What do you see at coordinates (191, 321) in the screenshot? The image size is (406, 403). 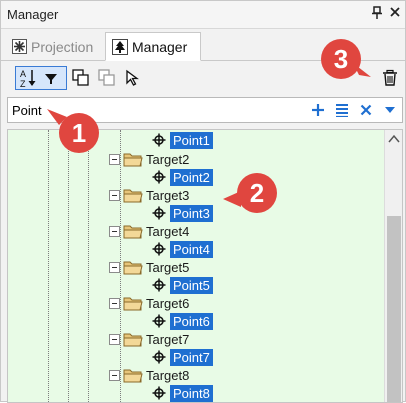 I see `point-label: Point6` at bounding box center [191, 321].